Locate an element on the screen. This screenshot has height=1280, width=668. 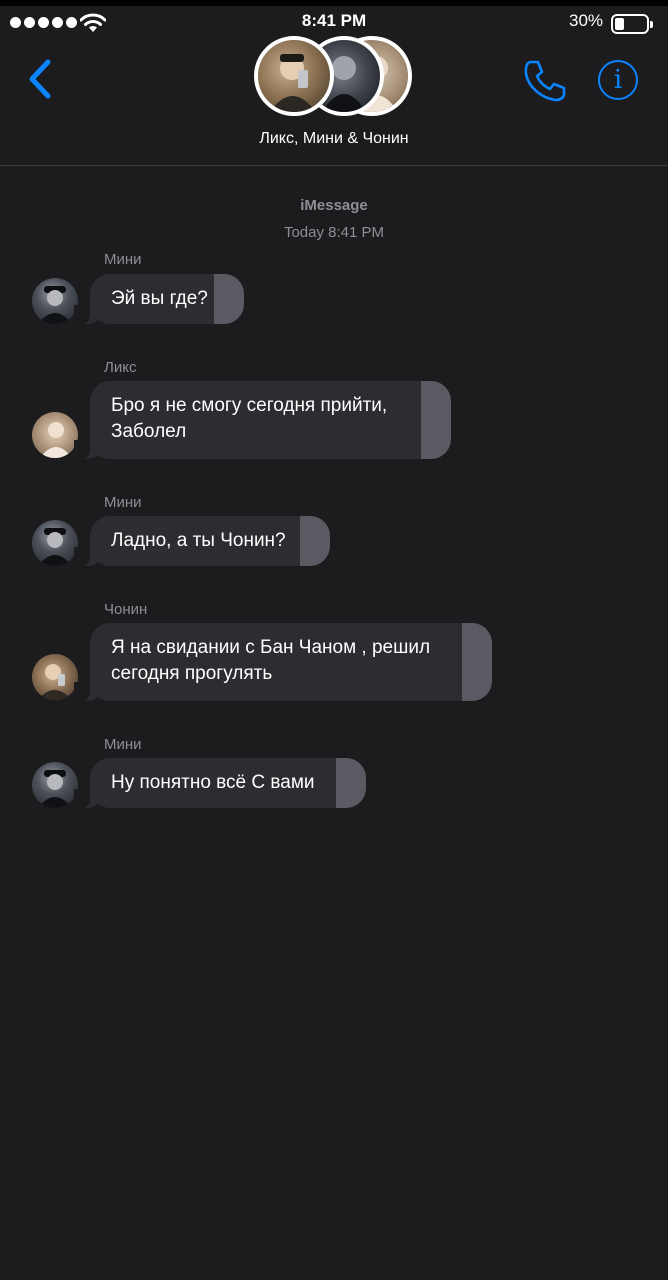
message-bubble: Ну понятно всё С вами is located at coordinates (220, 783).